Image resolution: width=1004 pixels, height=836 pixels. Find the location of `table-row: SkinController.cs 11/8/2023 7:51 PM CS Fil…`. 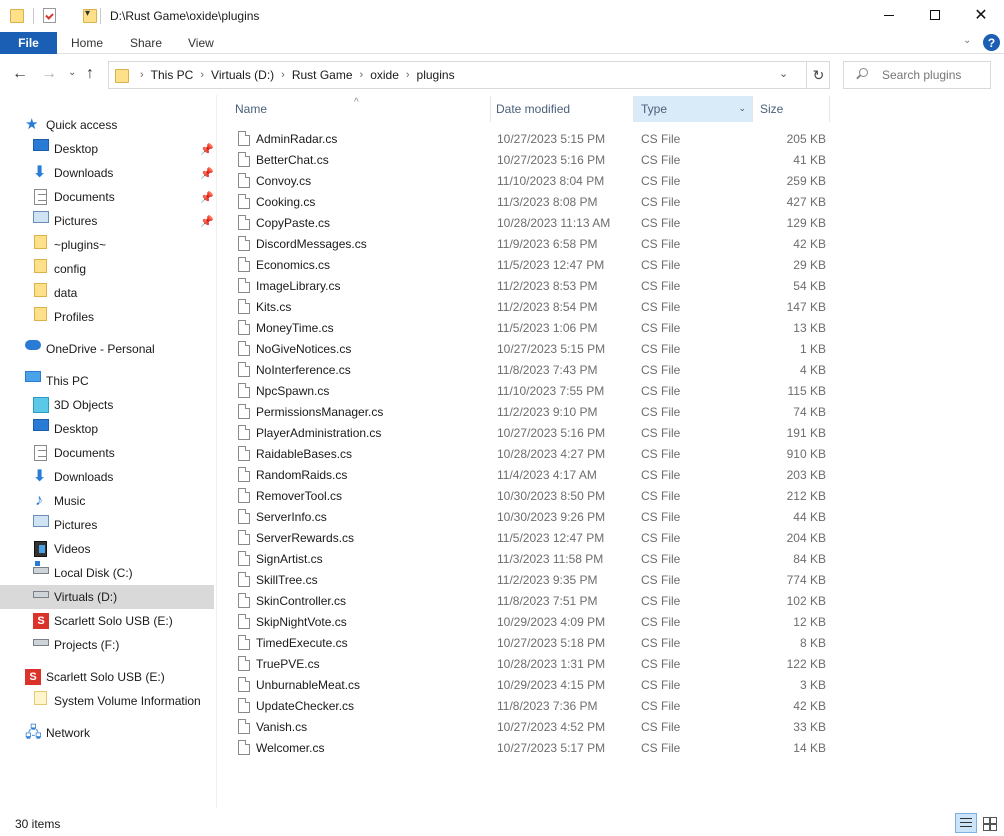

table-row: SkinController.cs 11/8/2023 7:51 PM CS Fil… is located at coordinates (531, 600).